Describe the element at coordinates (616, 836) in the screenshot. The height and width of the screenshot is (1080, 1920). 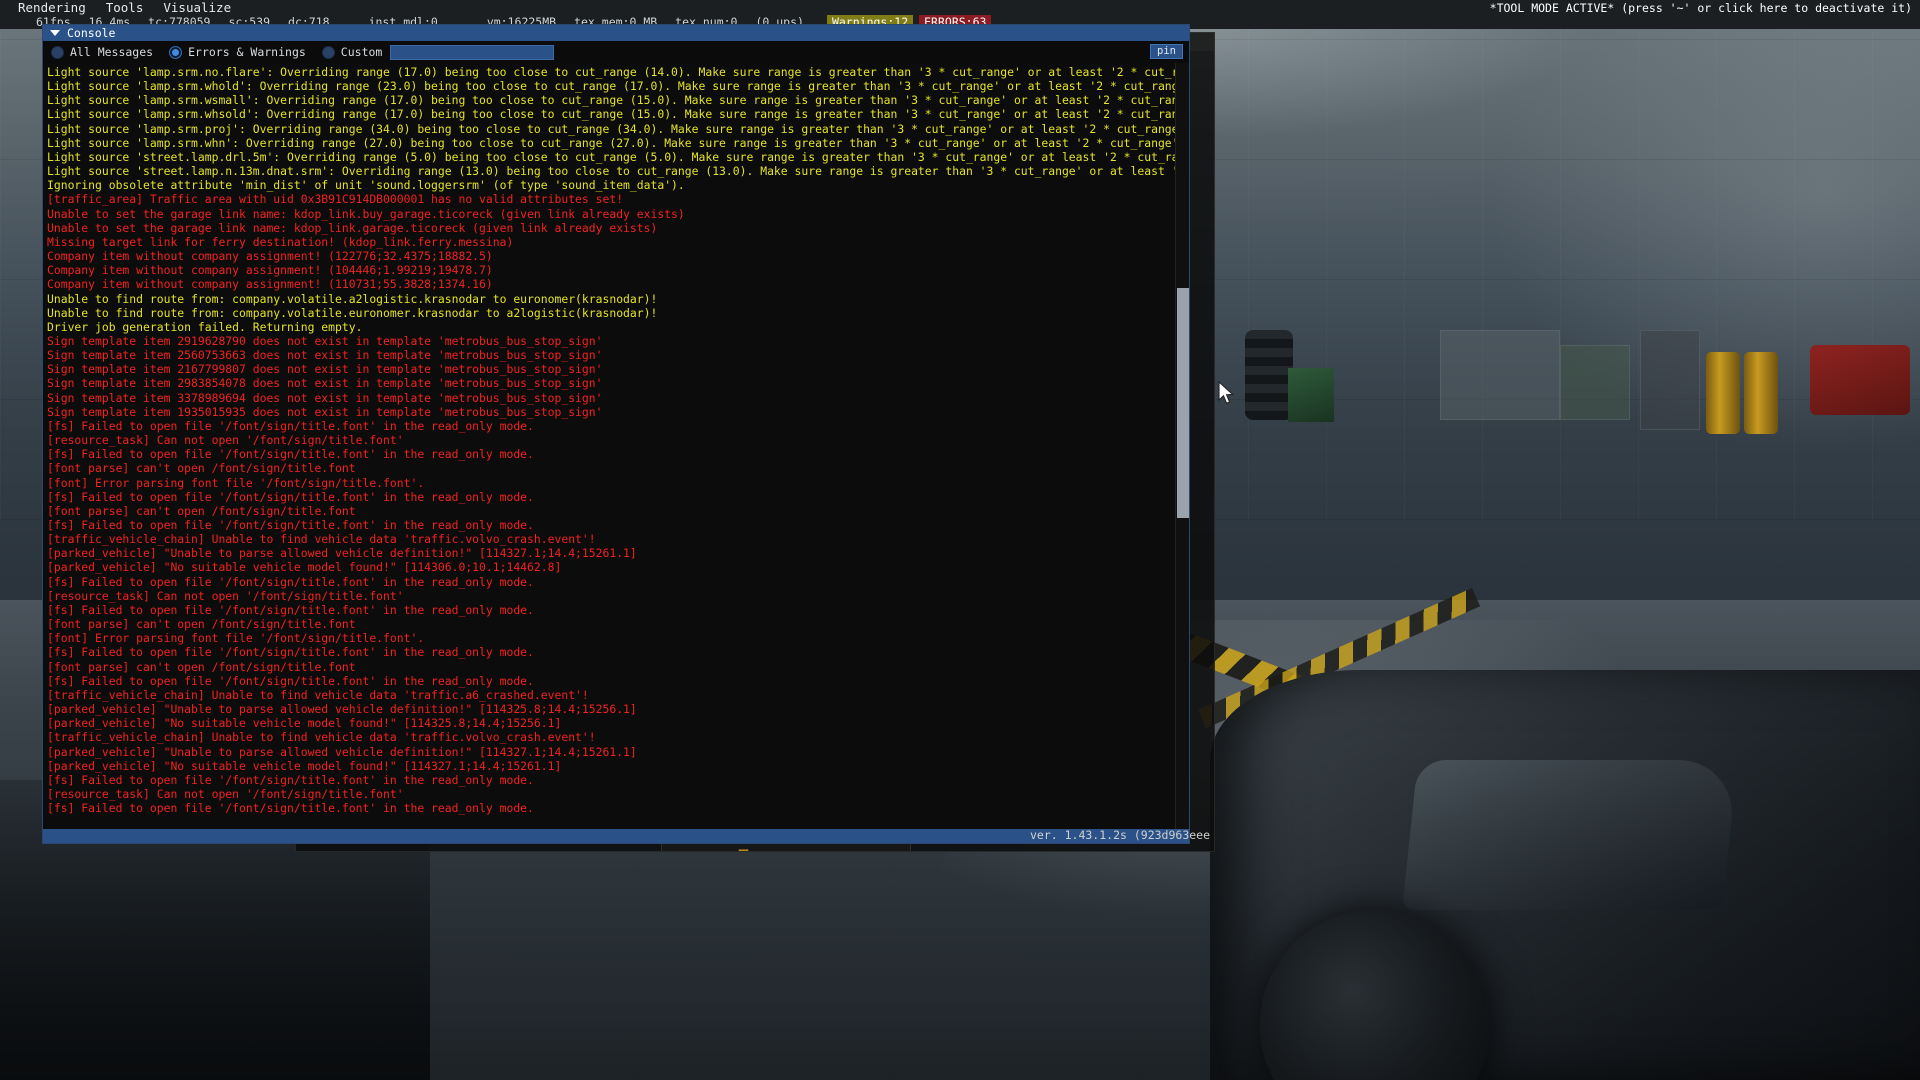
I see `console-statusbar` at that location.